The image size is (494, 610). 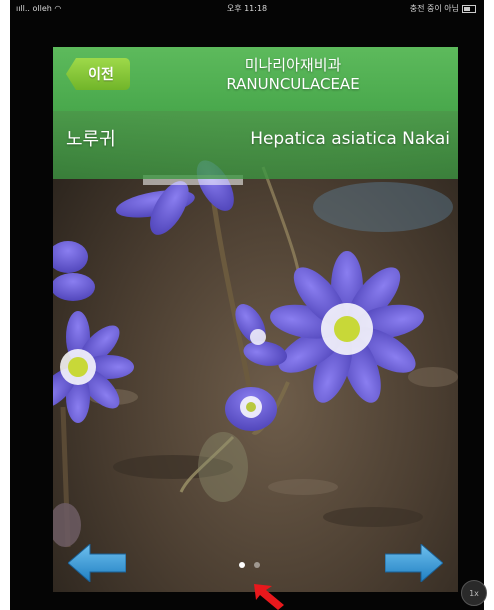 I want to click on back-button-label: 이전, so click(x=101, y=75).